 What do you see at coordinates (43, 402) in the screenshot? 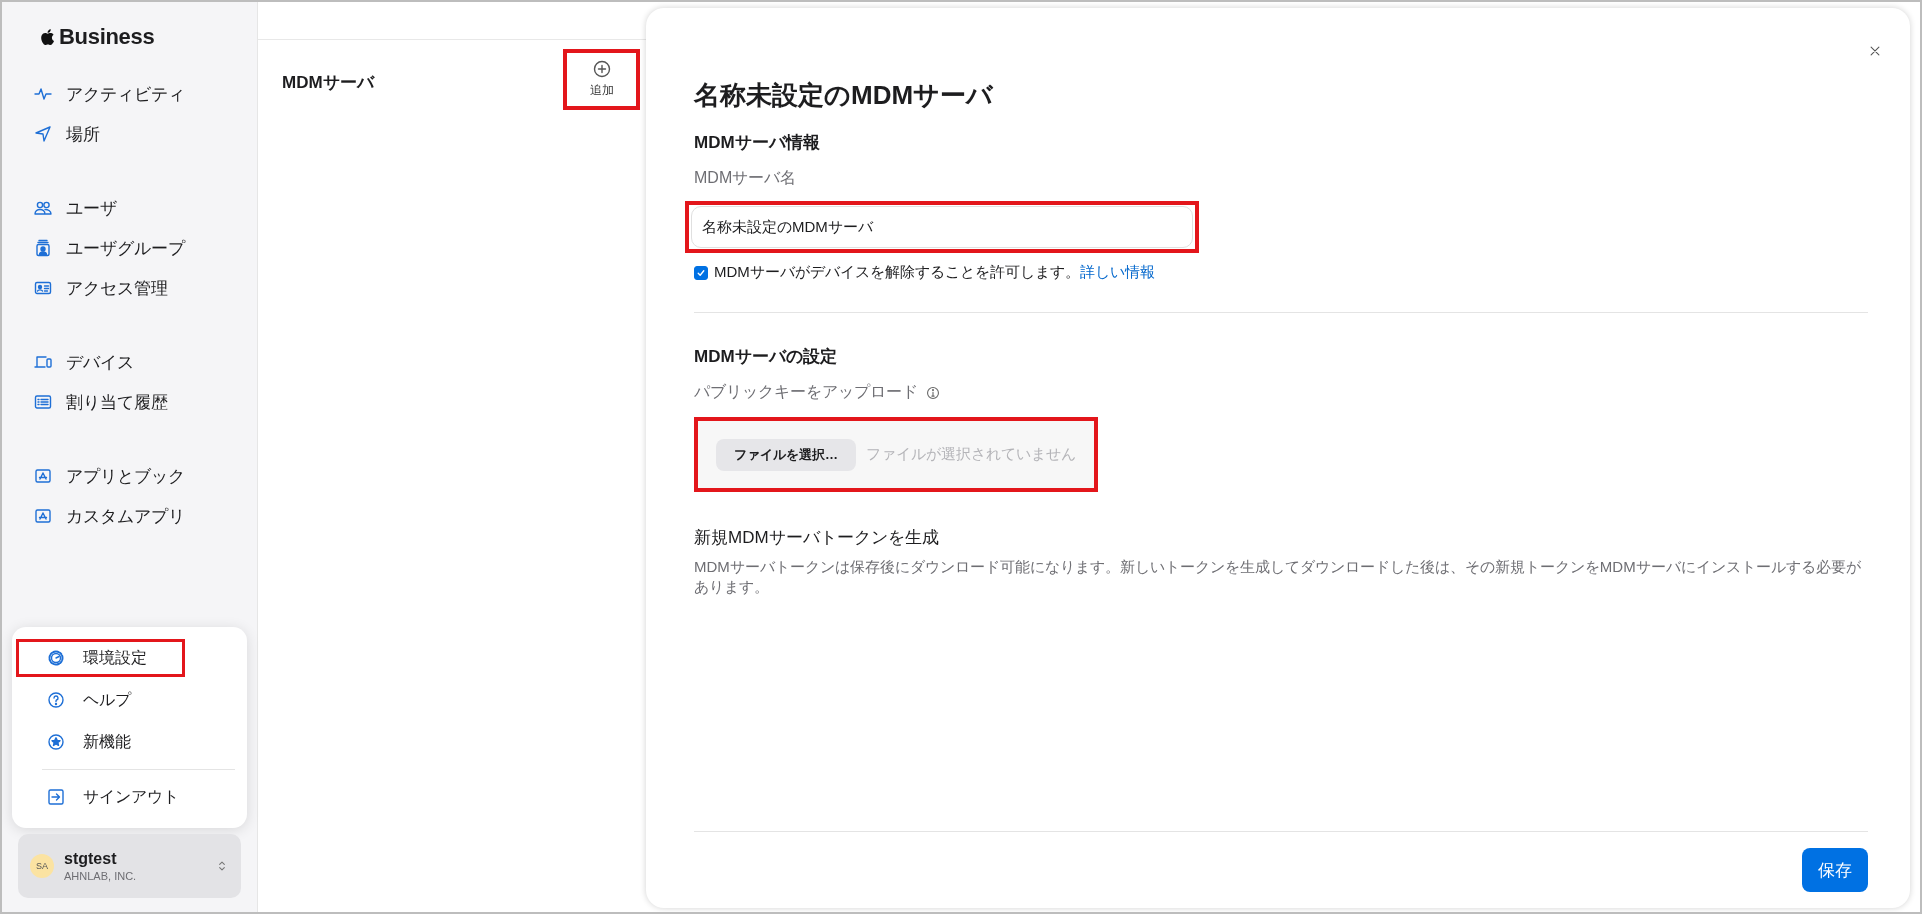
I see `list-document-icon` at bounding box center [43, 402].